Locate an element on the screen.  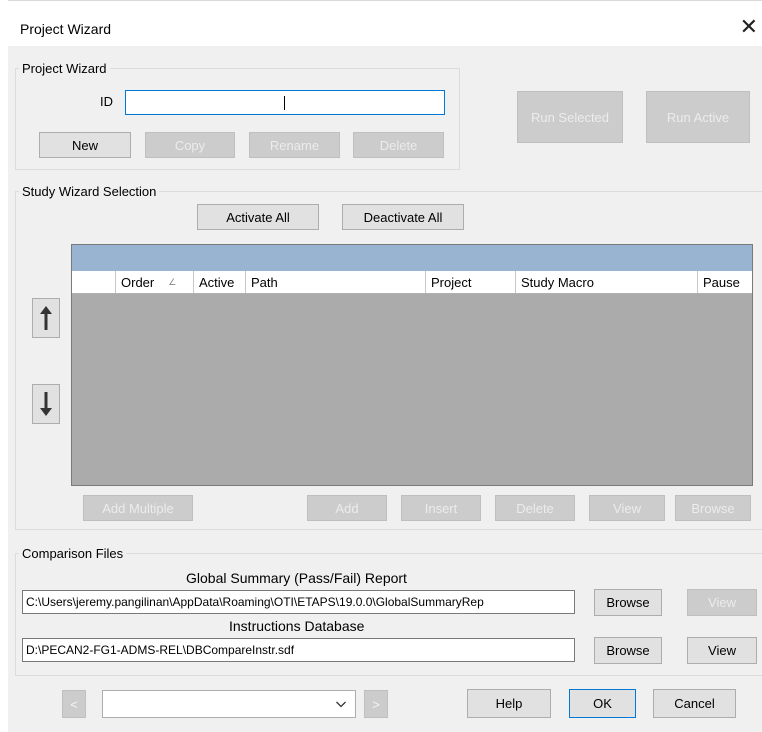
column-header-order: Order ∠ is located at coordinates (155, 282).